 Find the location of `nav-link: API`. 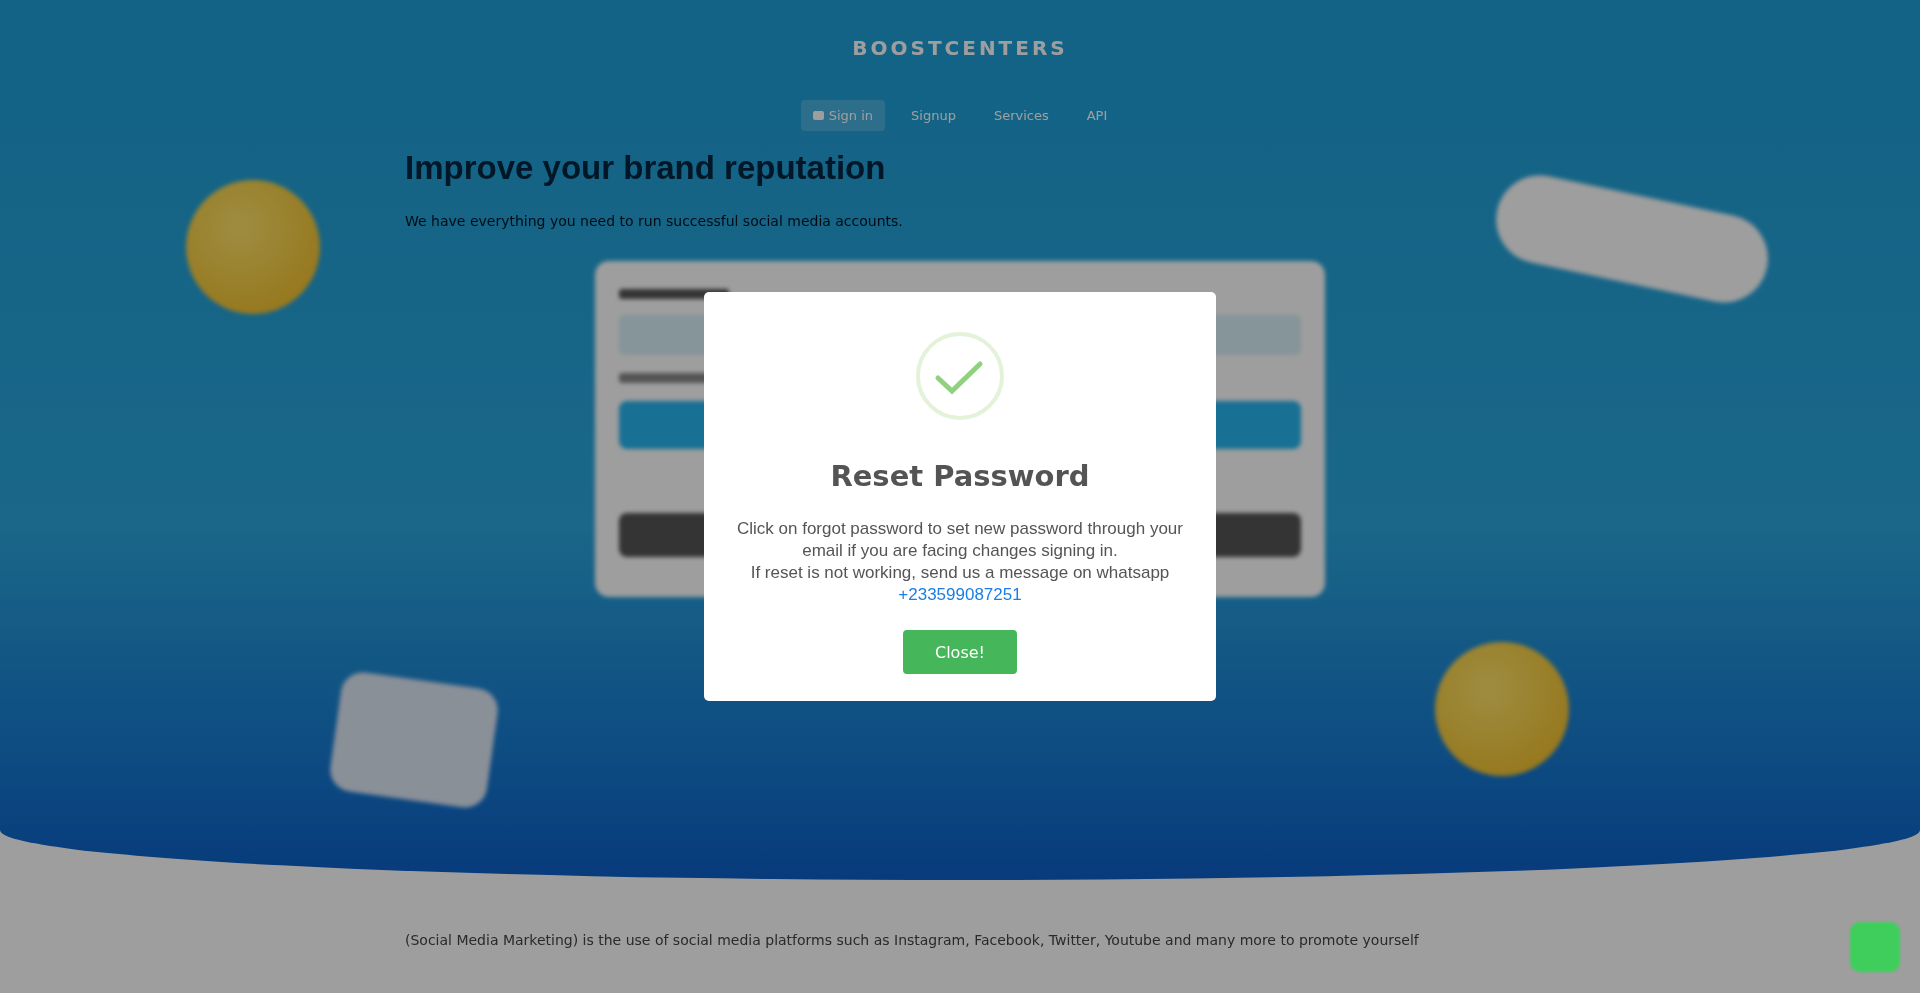

nav-link: API is located at coordinates (1097, 115).